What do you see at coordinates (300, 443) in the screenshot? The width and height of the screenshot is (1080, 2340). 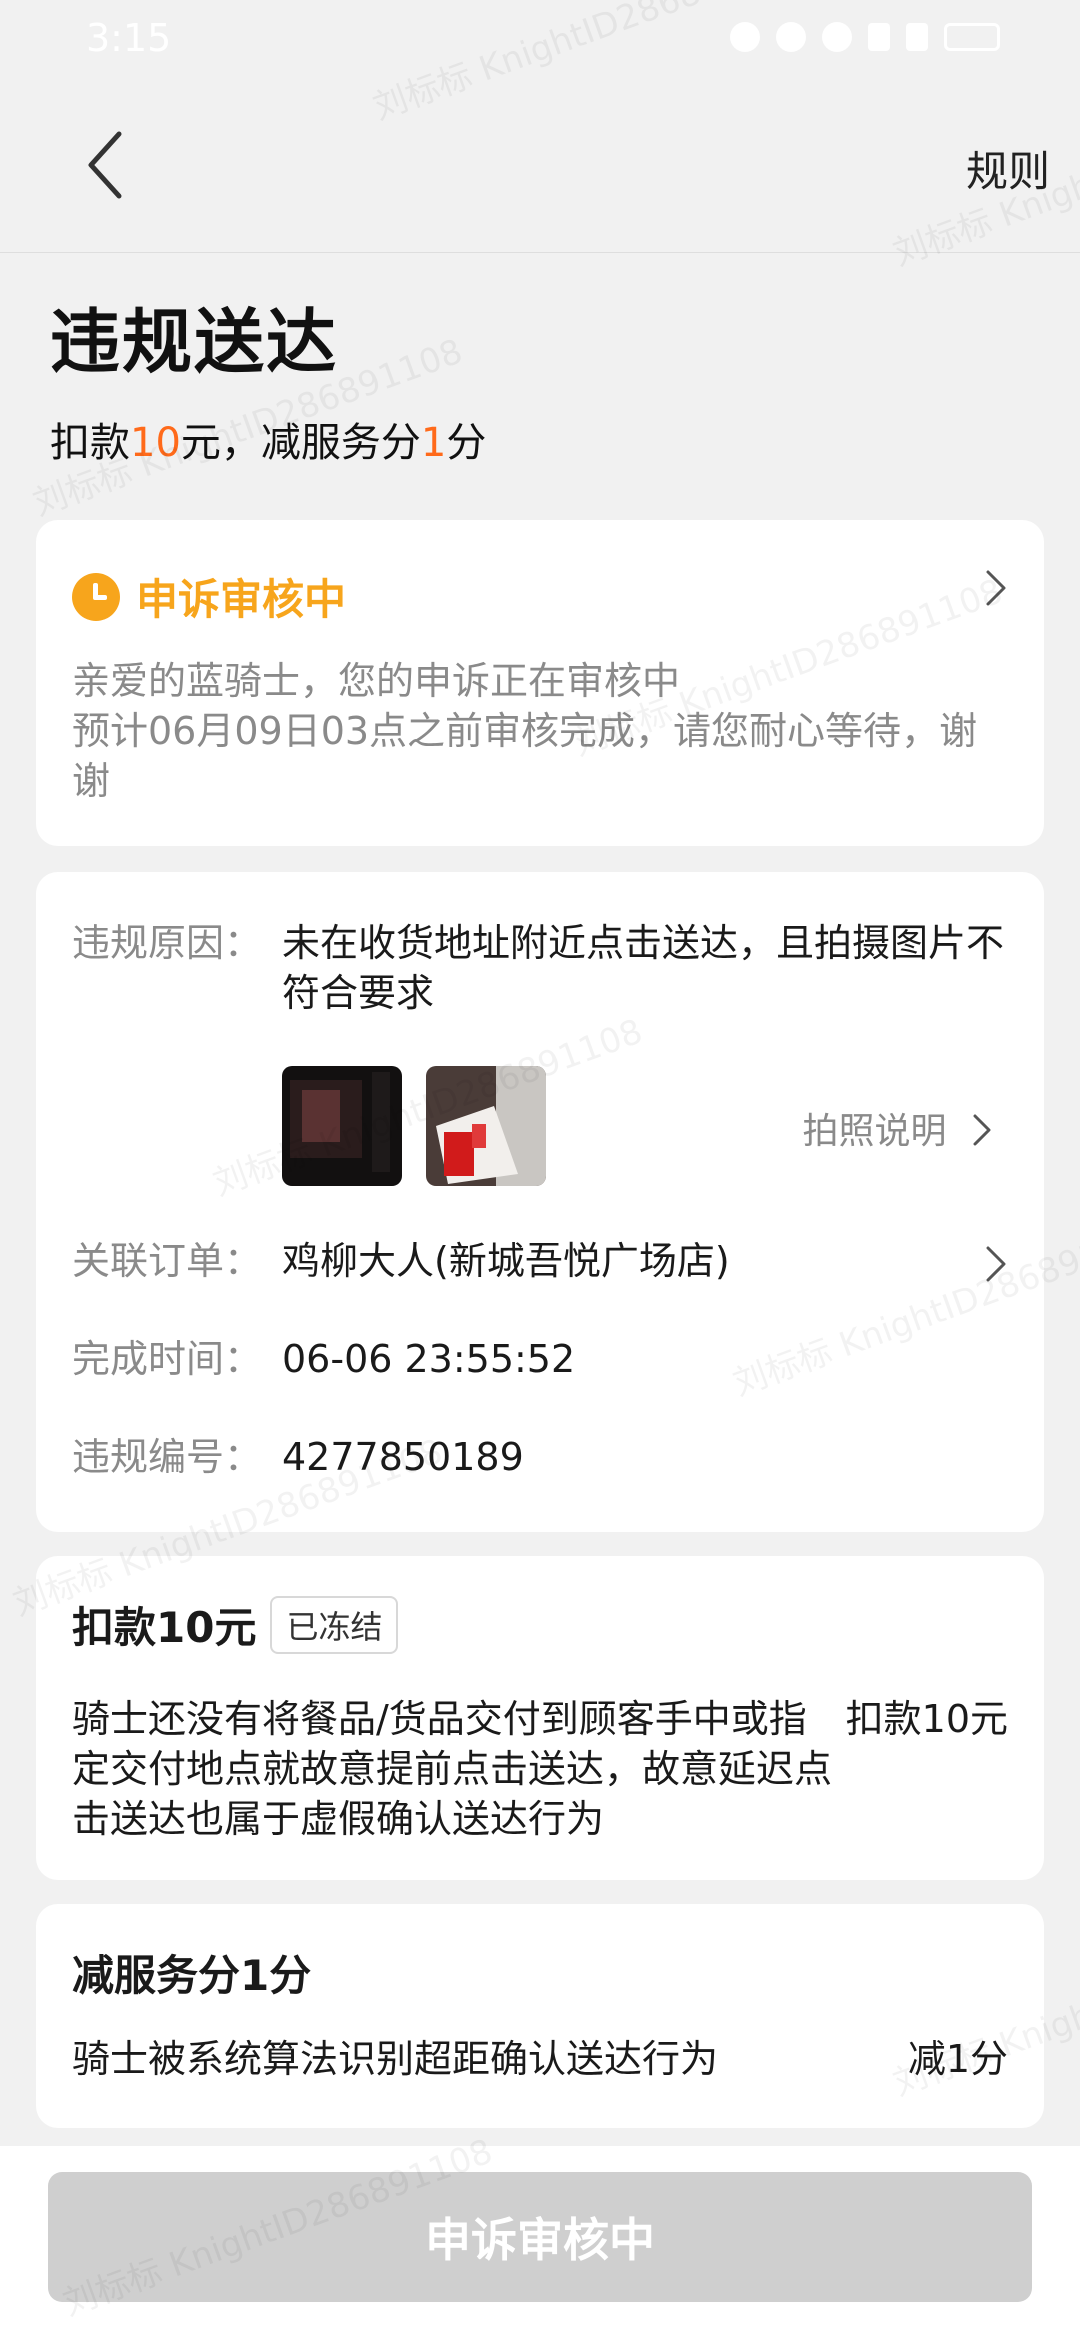 I see `subtitle-mid: 元，减服务分` at bounding box center [300, 443].